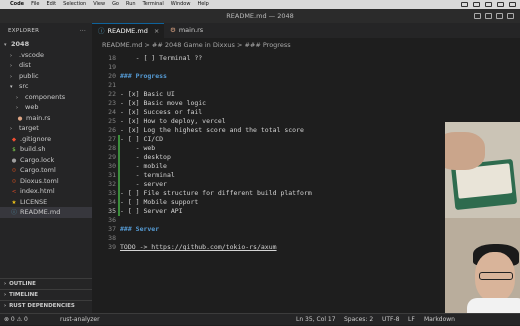 This screenshot has width=520, height=326. Describe the element at coordinates (25, 65) in the screenshot. I see `tree-item-label: dist` at that location.